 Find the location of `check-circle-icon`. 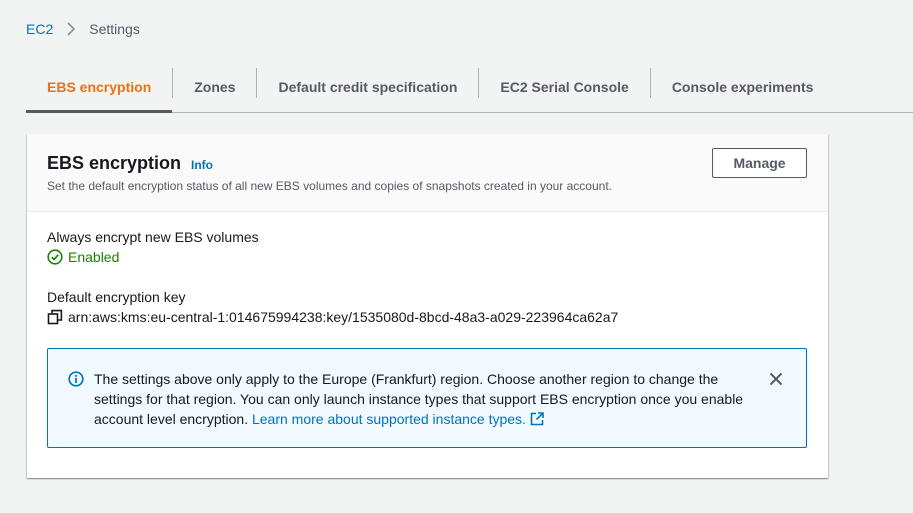

check-circle-icon is located at coordinates (55, 257).